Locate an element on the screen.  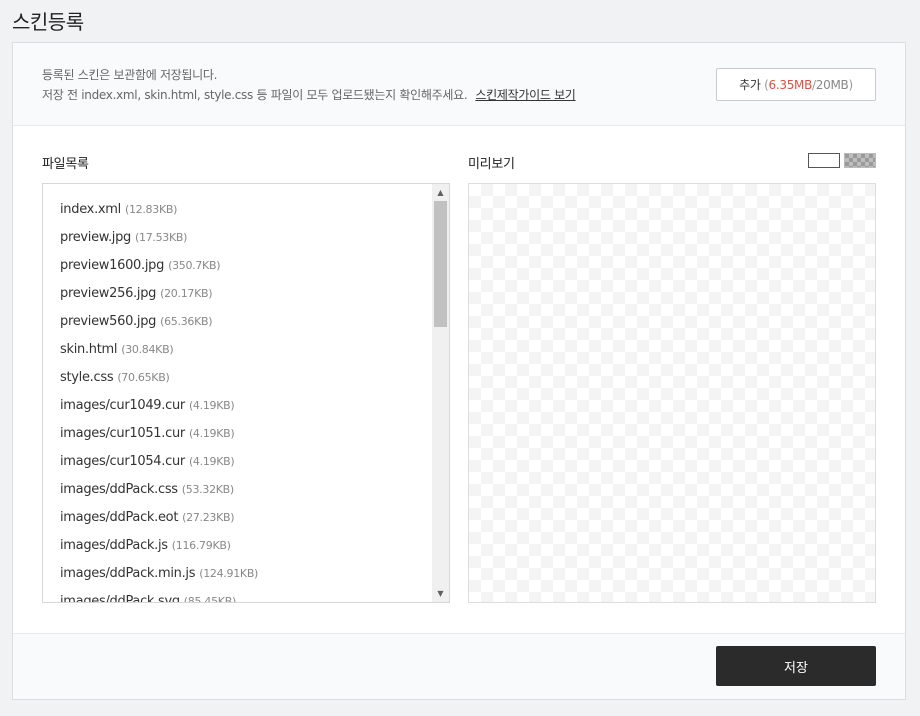
file-size: (27.23KB) is located at coordinates (208, 517).